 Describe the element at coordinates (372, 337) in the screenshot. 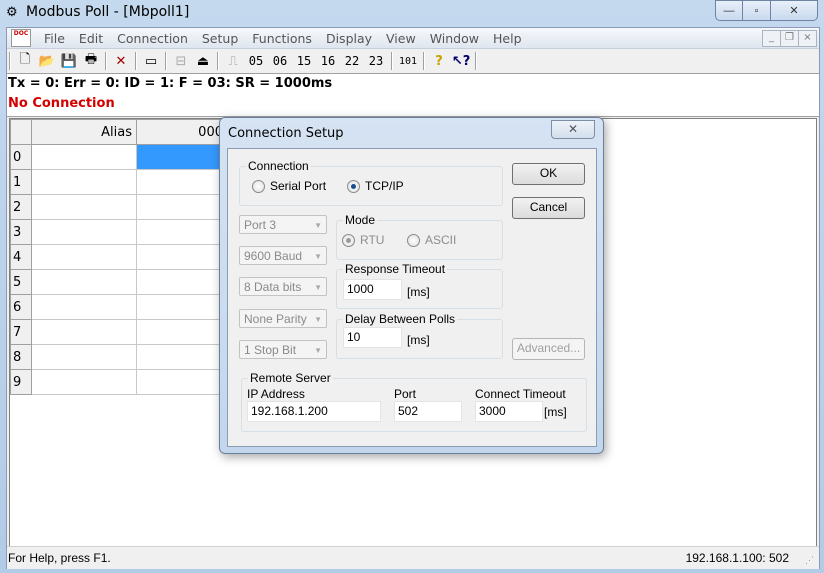

I see `delay-input: 10` at that location.